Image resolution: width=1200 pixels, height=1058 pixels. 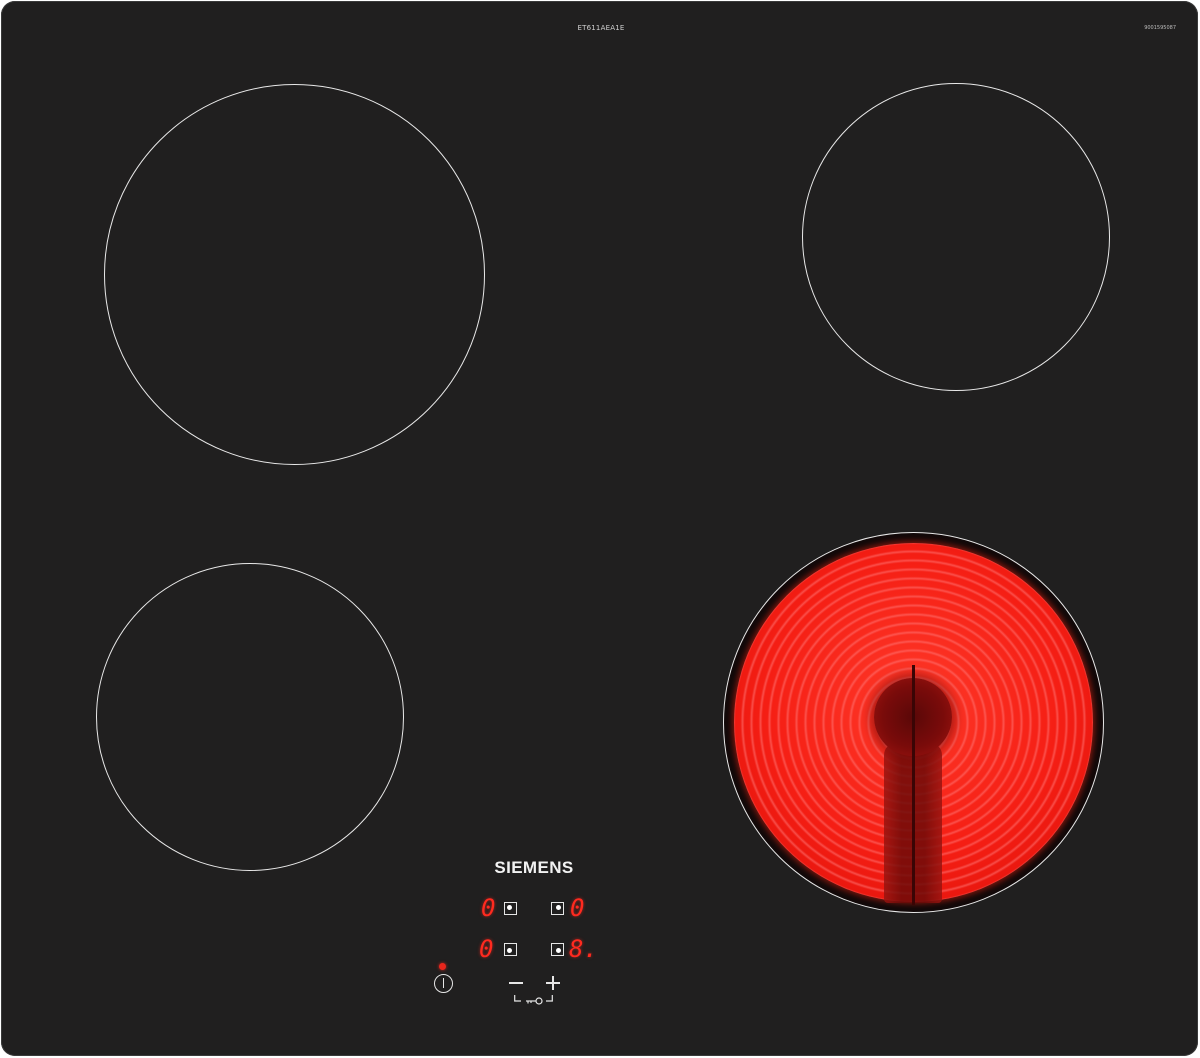 I want to click on level-display-top-left: 0, so click(x=488, y=908).